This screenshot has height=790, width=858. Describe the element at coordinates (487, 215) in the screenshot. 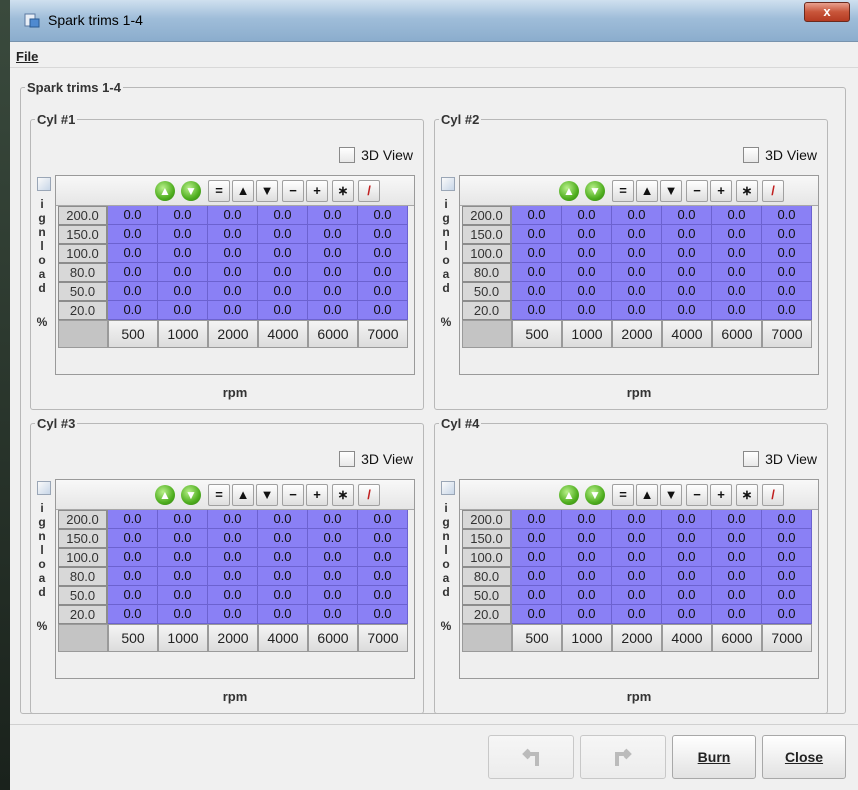

I see `y-bin-label: 200.0` at that location.